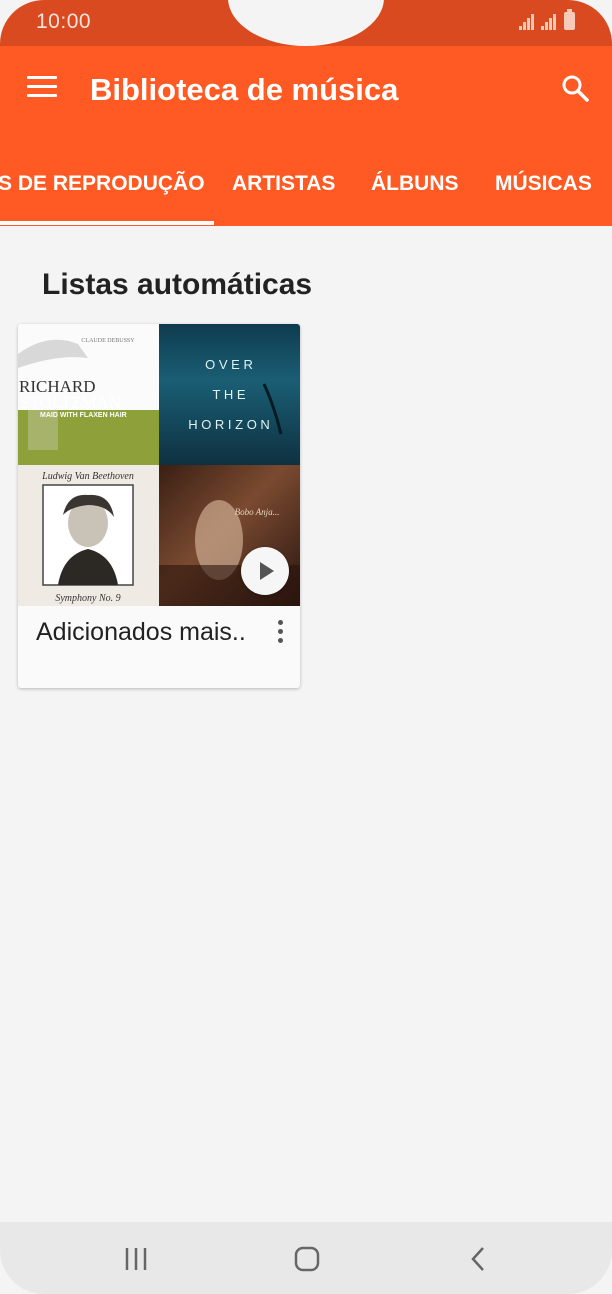 The height and width of the screenshot is (1294, 612). I want to click on home-icon, so click(307, 1259).